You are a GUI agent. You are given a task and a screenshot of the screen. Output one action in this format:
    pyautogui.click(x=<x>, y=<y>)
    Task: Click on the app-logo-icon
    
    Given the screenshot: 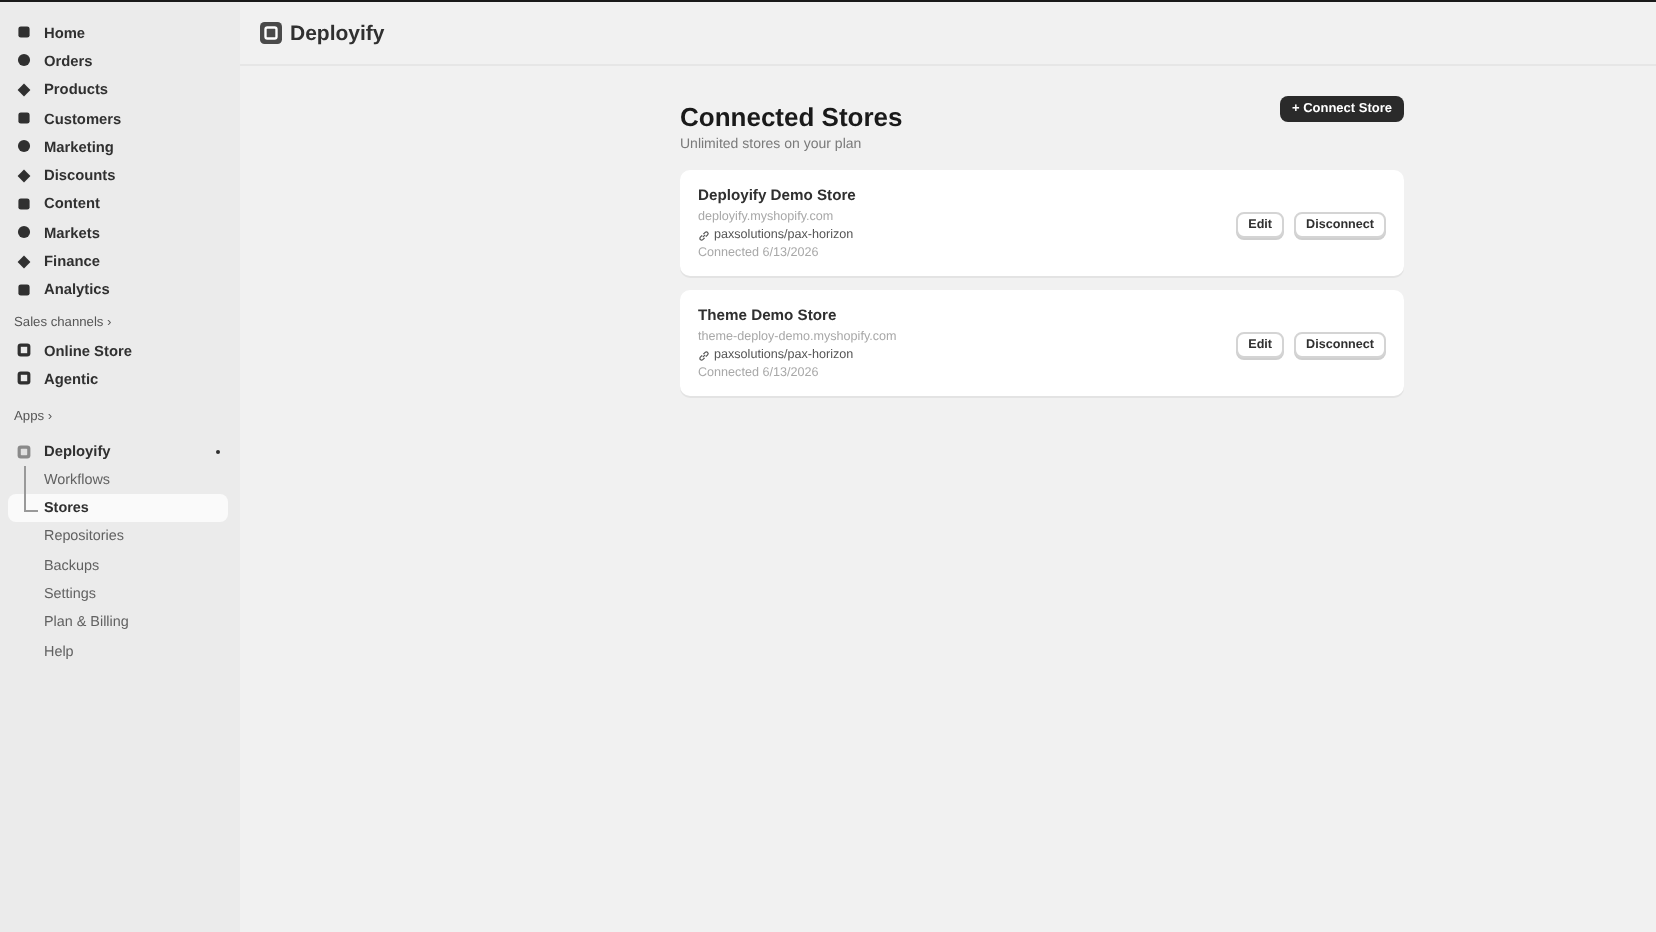 What is the action you would take?
    pyautogui.click(x=271, y=33)
    